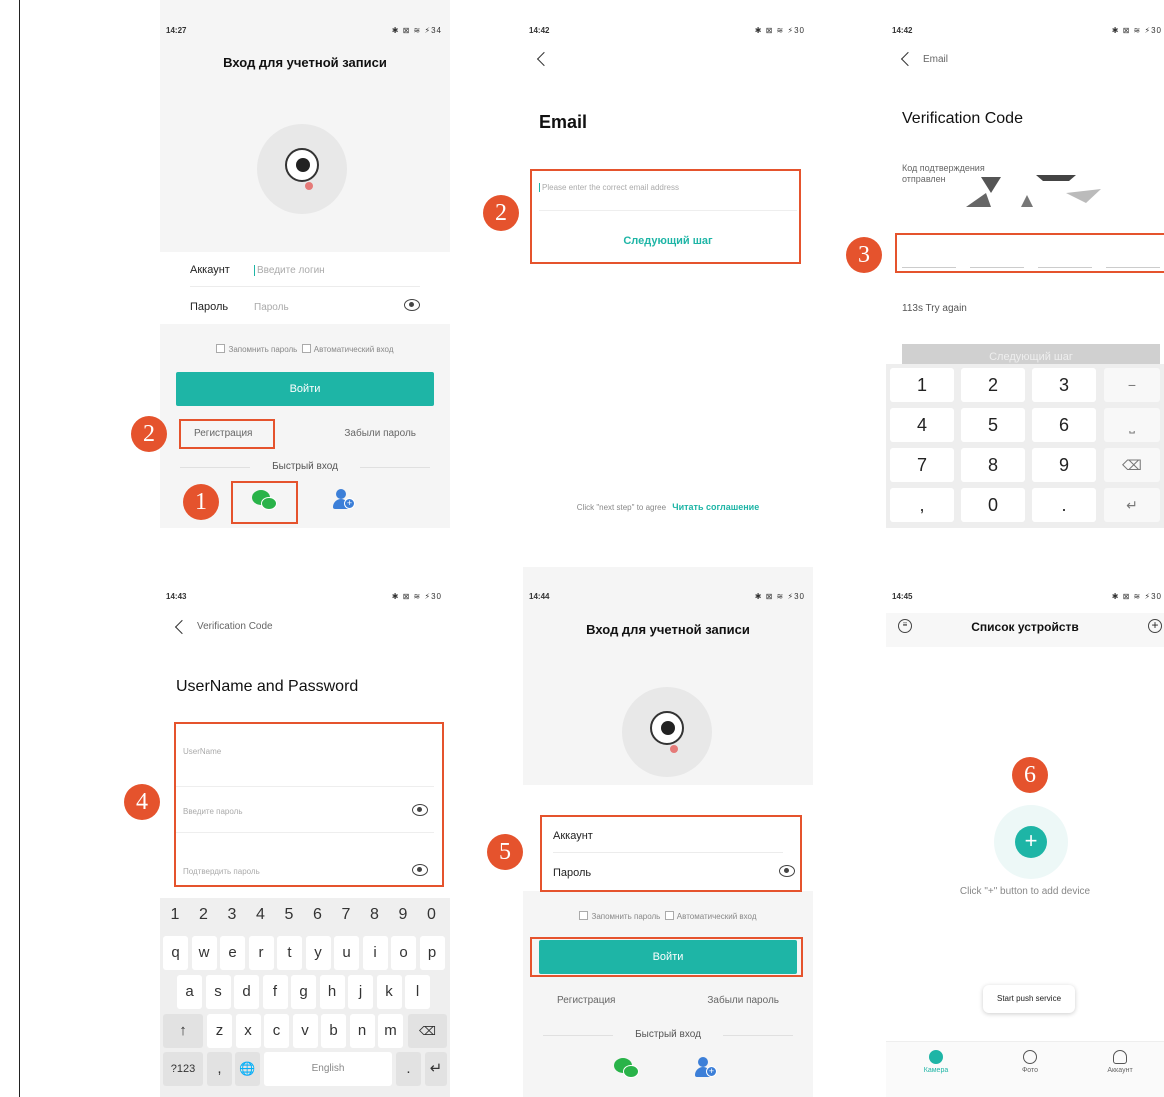  What do you see at coordinates (219, 1069) in the screenshot?
I see `comma-key: ,` at bounding box center [219, 1069].